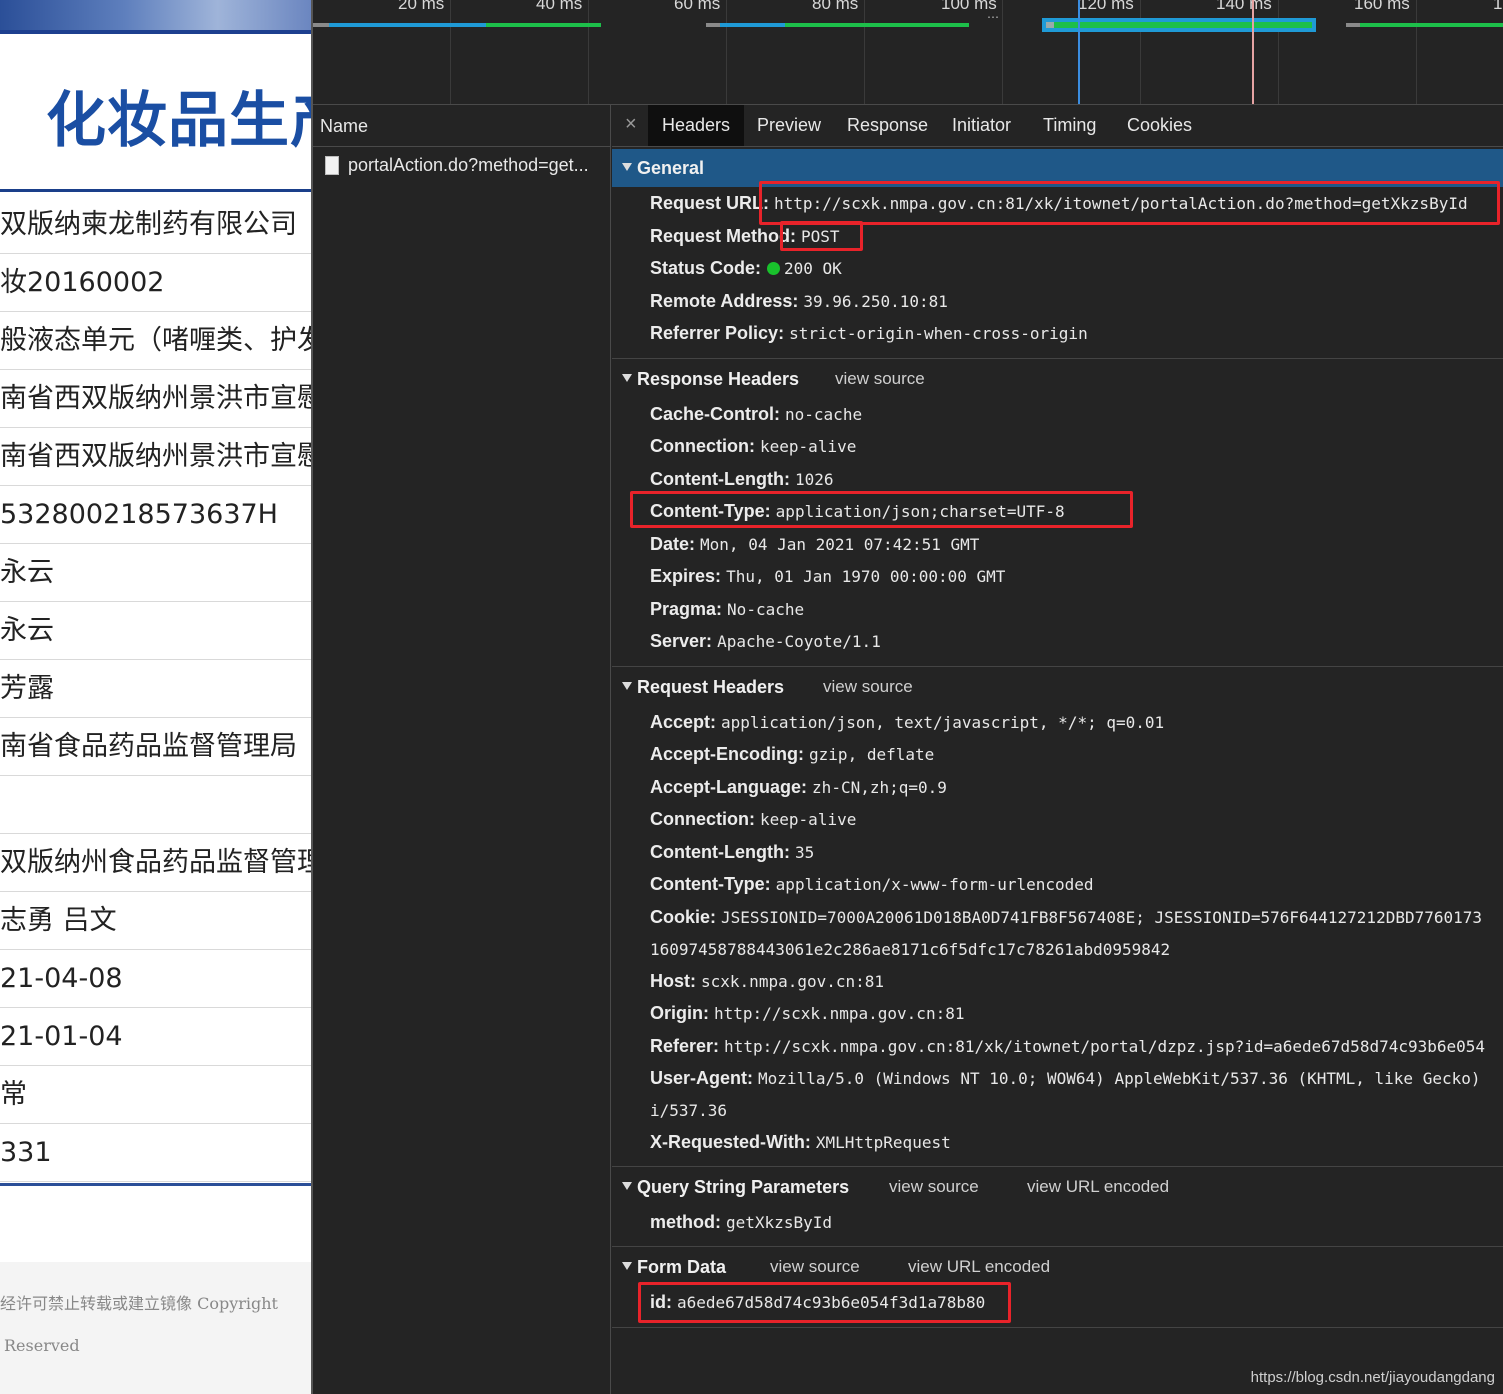 The width and height of the screenshot is (1503, 1394). What do you see at coordinates (875, 301) in the screenshot?
I see `remote-address-value: 39.96.250.10:81` at bounding box center [875, 301].